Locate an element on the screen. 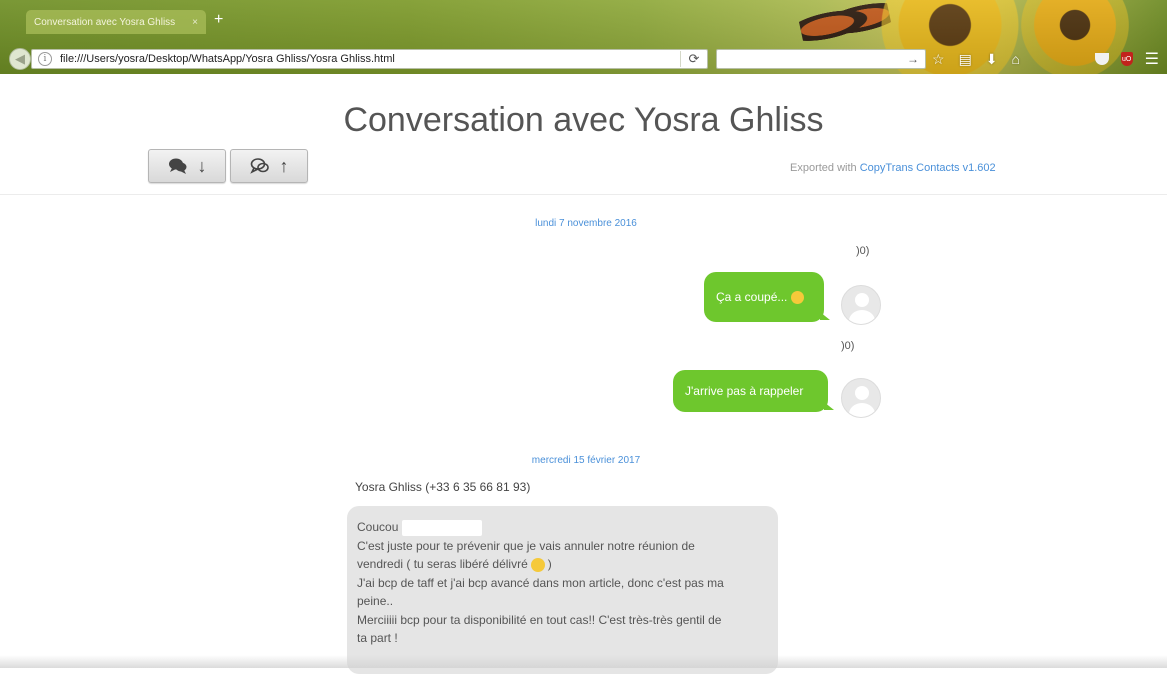 This screenshot has width=1167, height=674. tab-close-icon: × is located at coordinates (195, 22).